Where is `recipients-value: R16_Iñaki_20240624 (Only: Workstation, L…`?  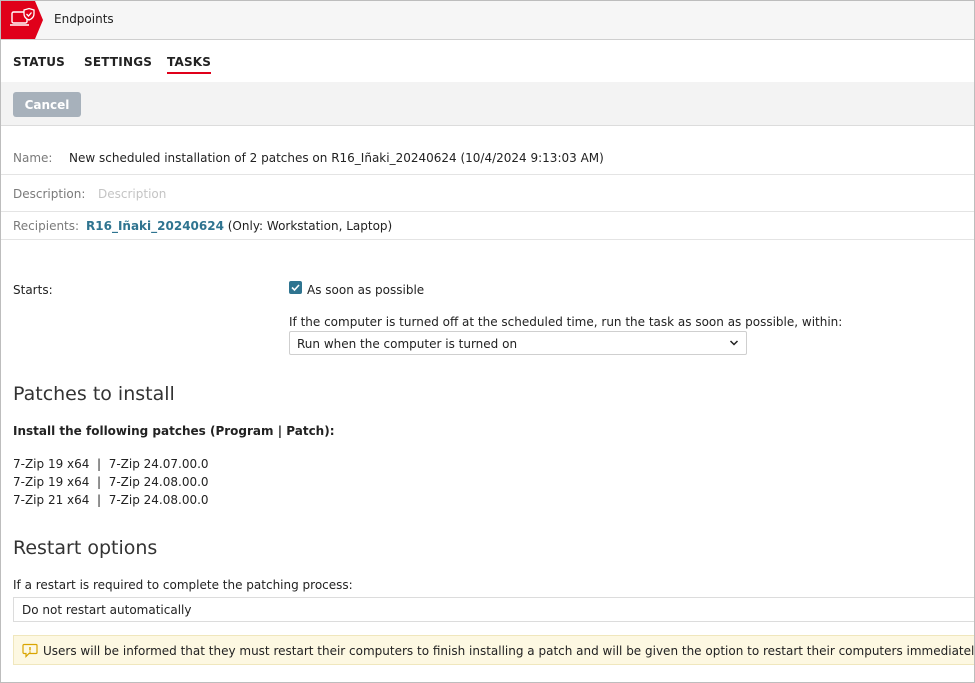 recipients-value: R16_Iñaki_20240624 (Only: Workstation, L… is located at coordinates (239, 226).